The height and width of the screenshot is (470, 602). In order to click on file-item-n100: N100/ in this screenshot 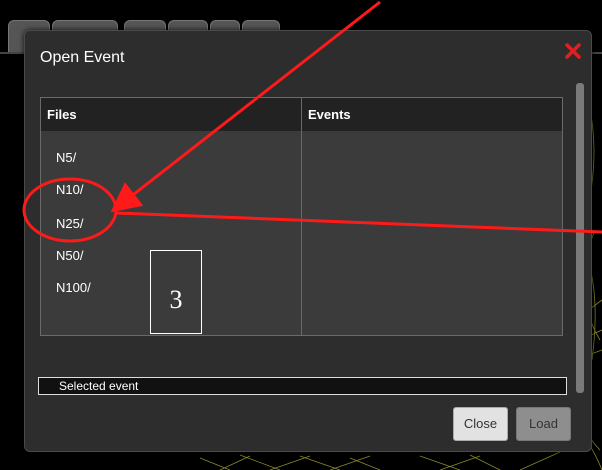, I will do `click(73, 287)`.